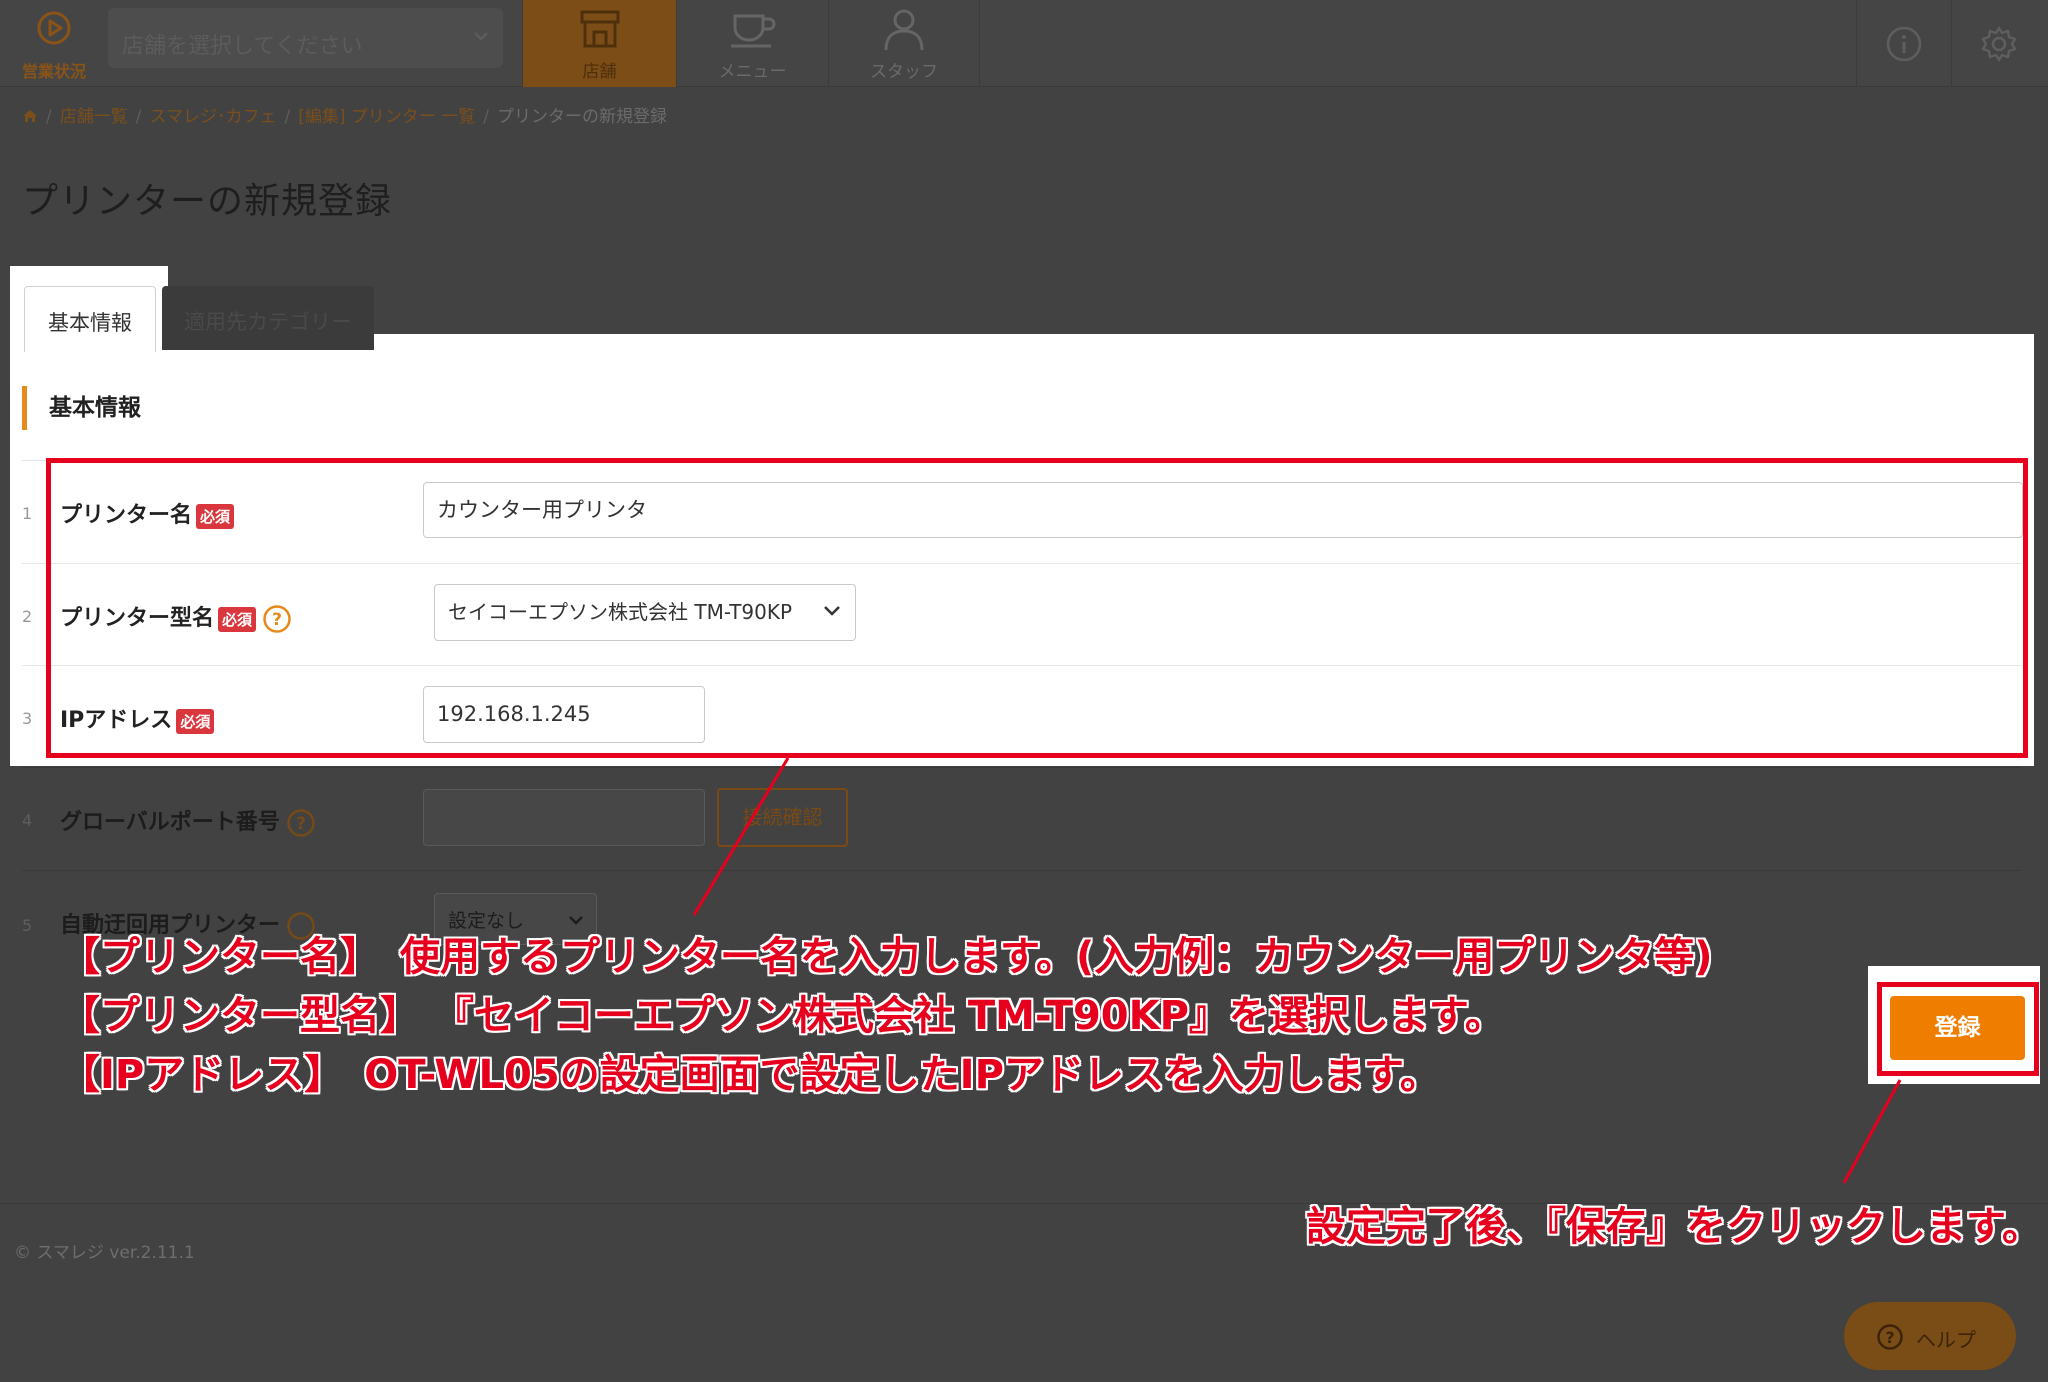  Describe the element at coordinates (170, 822) in the screenshot. I see `global-port-label-text: グローバルポート番号` at that location.